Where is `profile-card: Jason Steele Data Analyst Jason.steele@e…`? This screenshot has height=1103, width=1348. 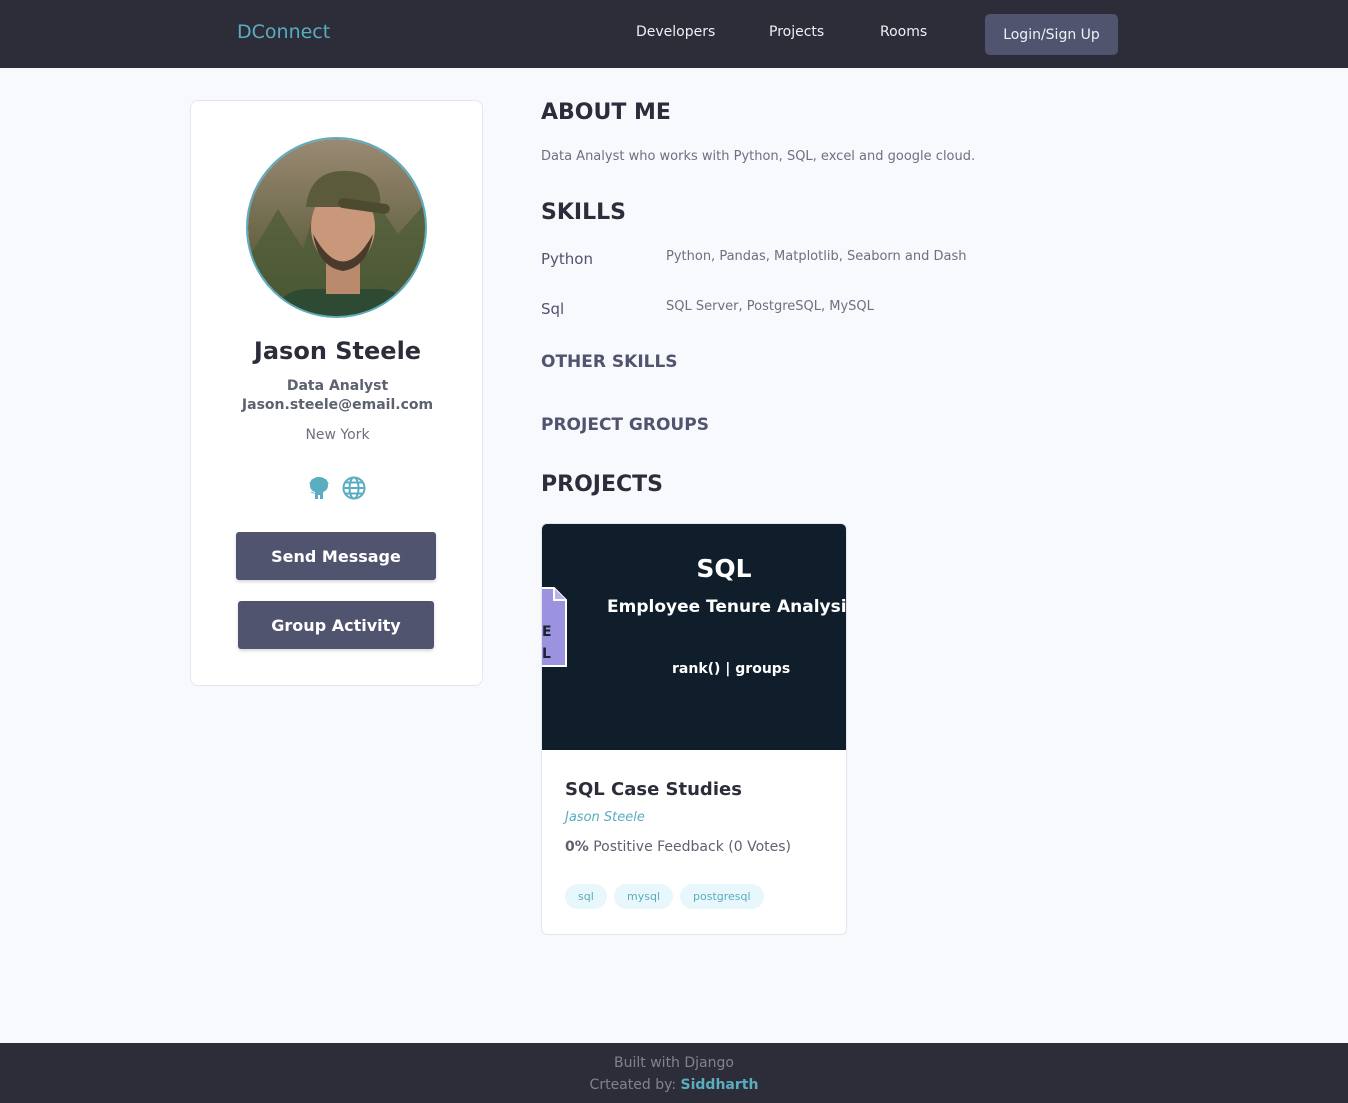
profile-card: Jason Steele Data Analyst Jason.steele@e… is located at coordinates (336, 393).